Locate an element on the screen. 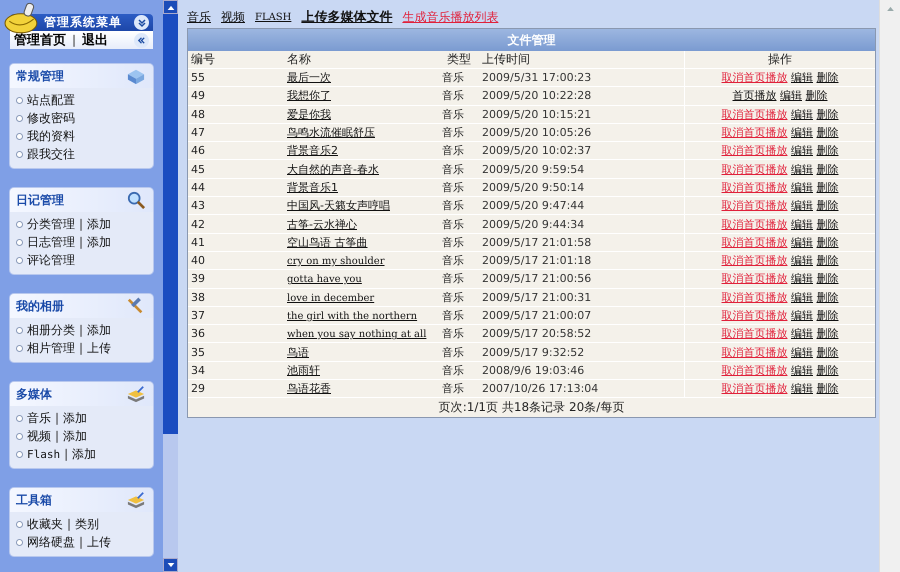 This screenshot has width=900, height=572. file-name-link: 鸟鸣水流催眠舒压 is located at coordinates (331, 133).